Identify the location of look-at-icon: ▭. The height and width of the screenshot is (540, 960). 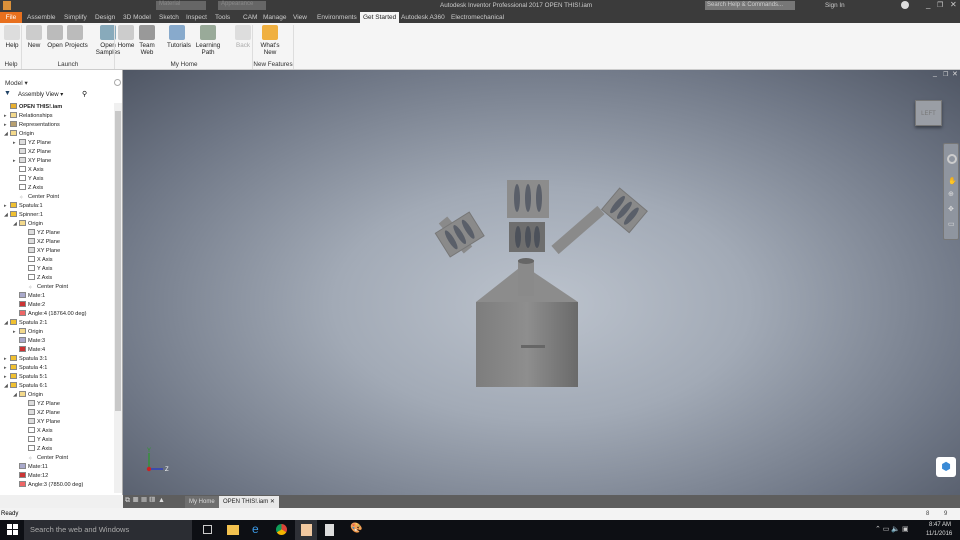
(951, 224).